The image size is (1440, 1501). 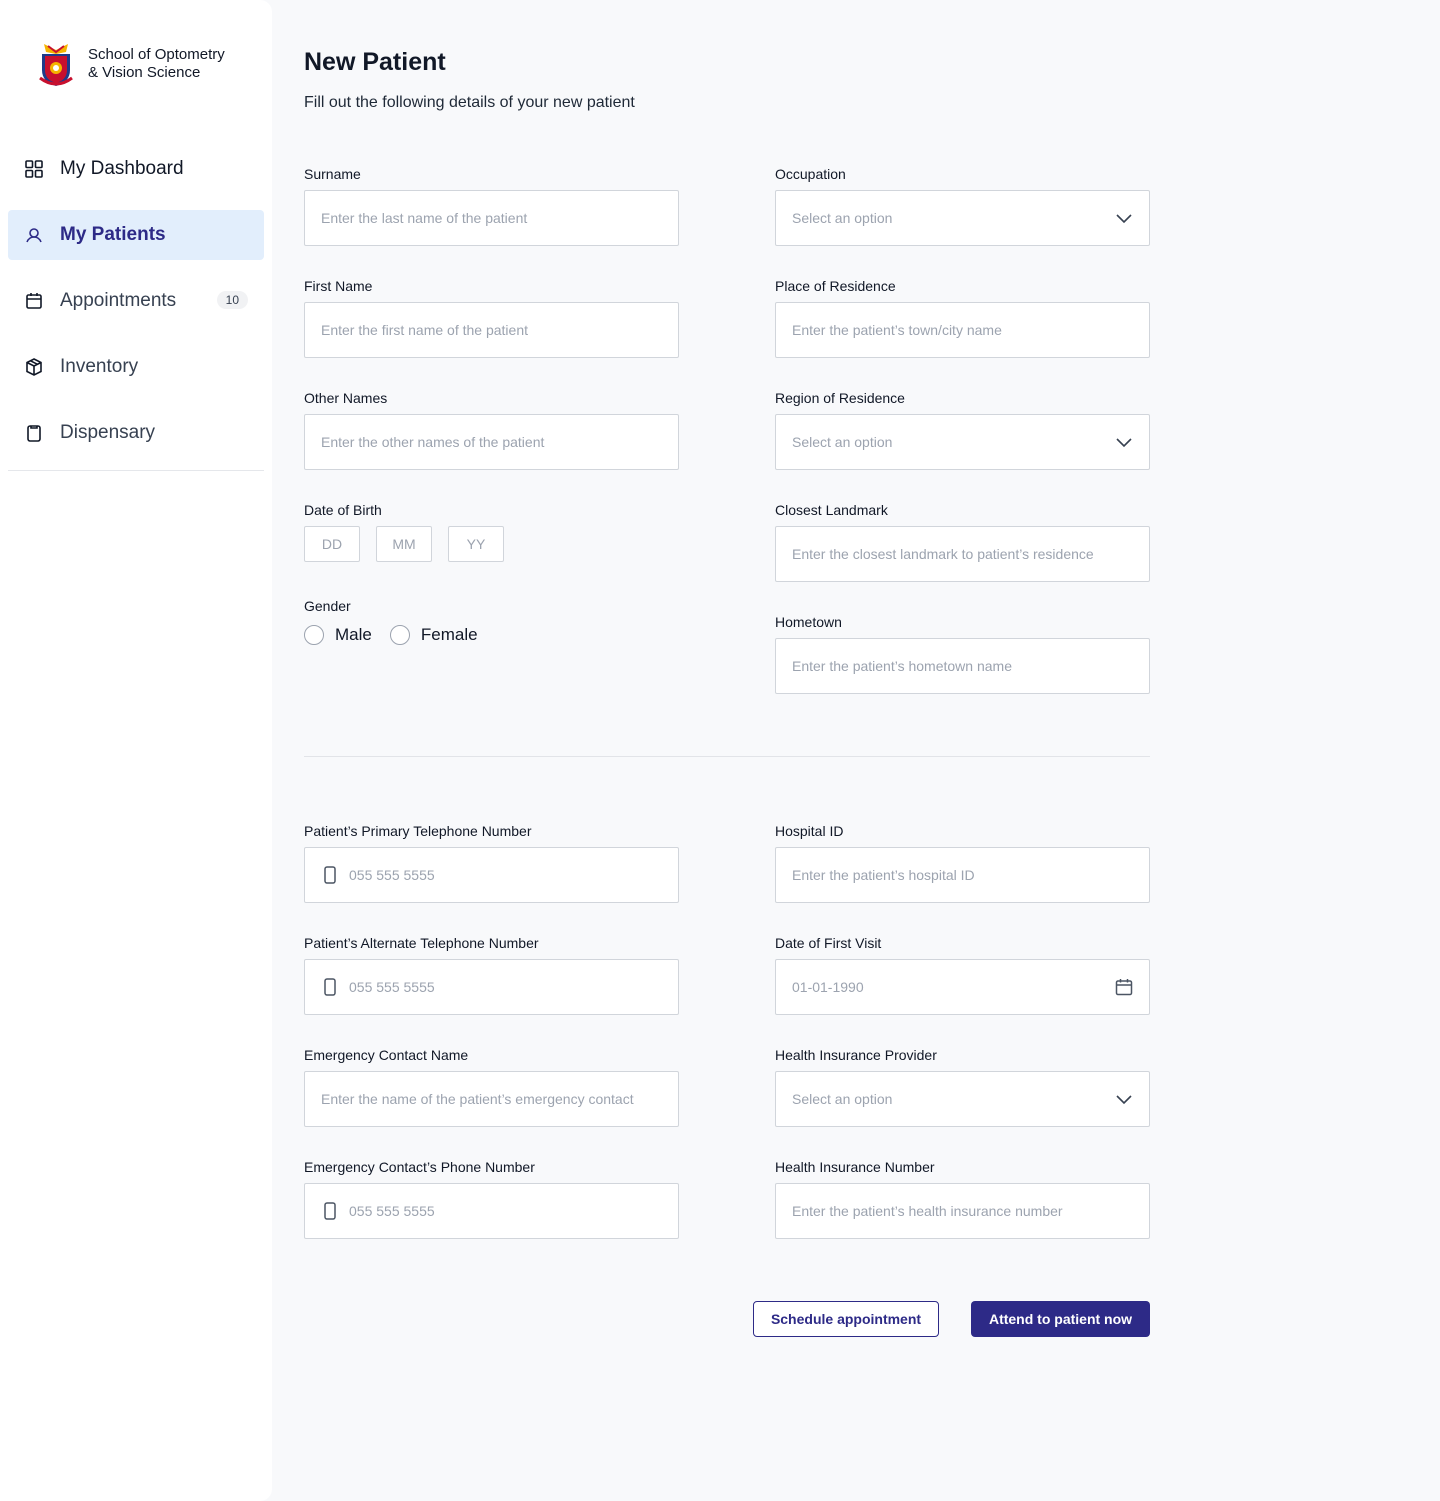 I want to click on school-logo: School of Optometry & Vision Science, so click(x=130, y=64).